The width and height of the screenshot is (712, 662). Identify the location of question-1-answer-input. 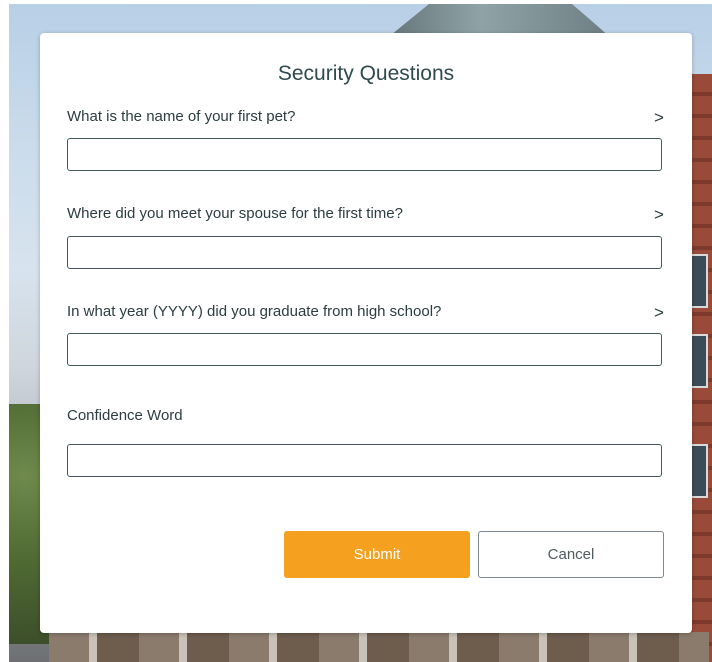
(364, 154).